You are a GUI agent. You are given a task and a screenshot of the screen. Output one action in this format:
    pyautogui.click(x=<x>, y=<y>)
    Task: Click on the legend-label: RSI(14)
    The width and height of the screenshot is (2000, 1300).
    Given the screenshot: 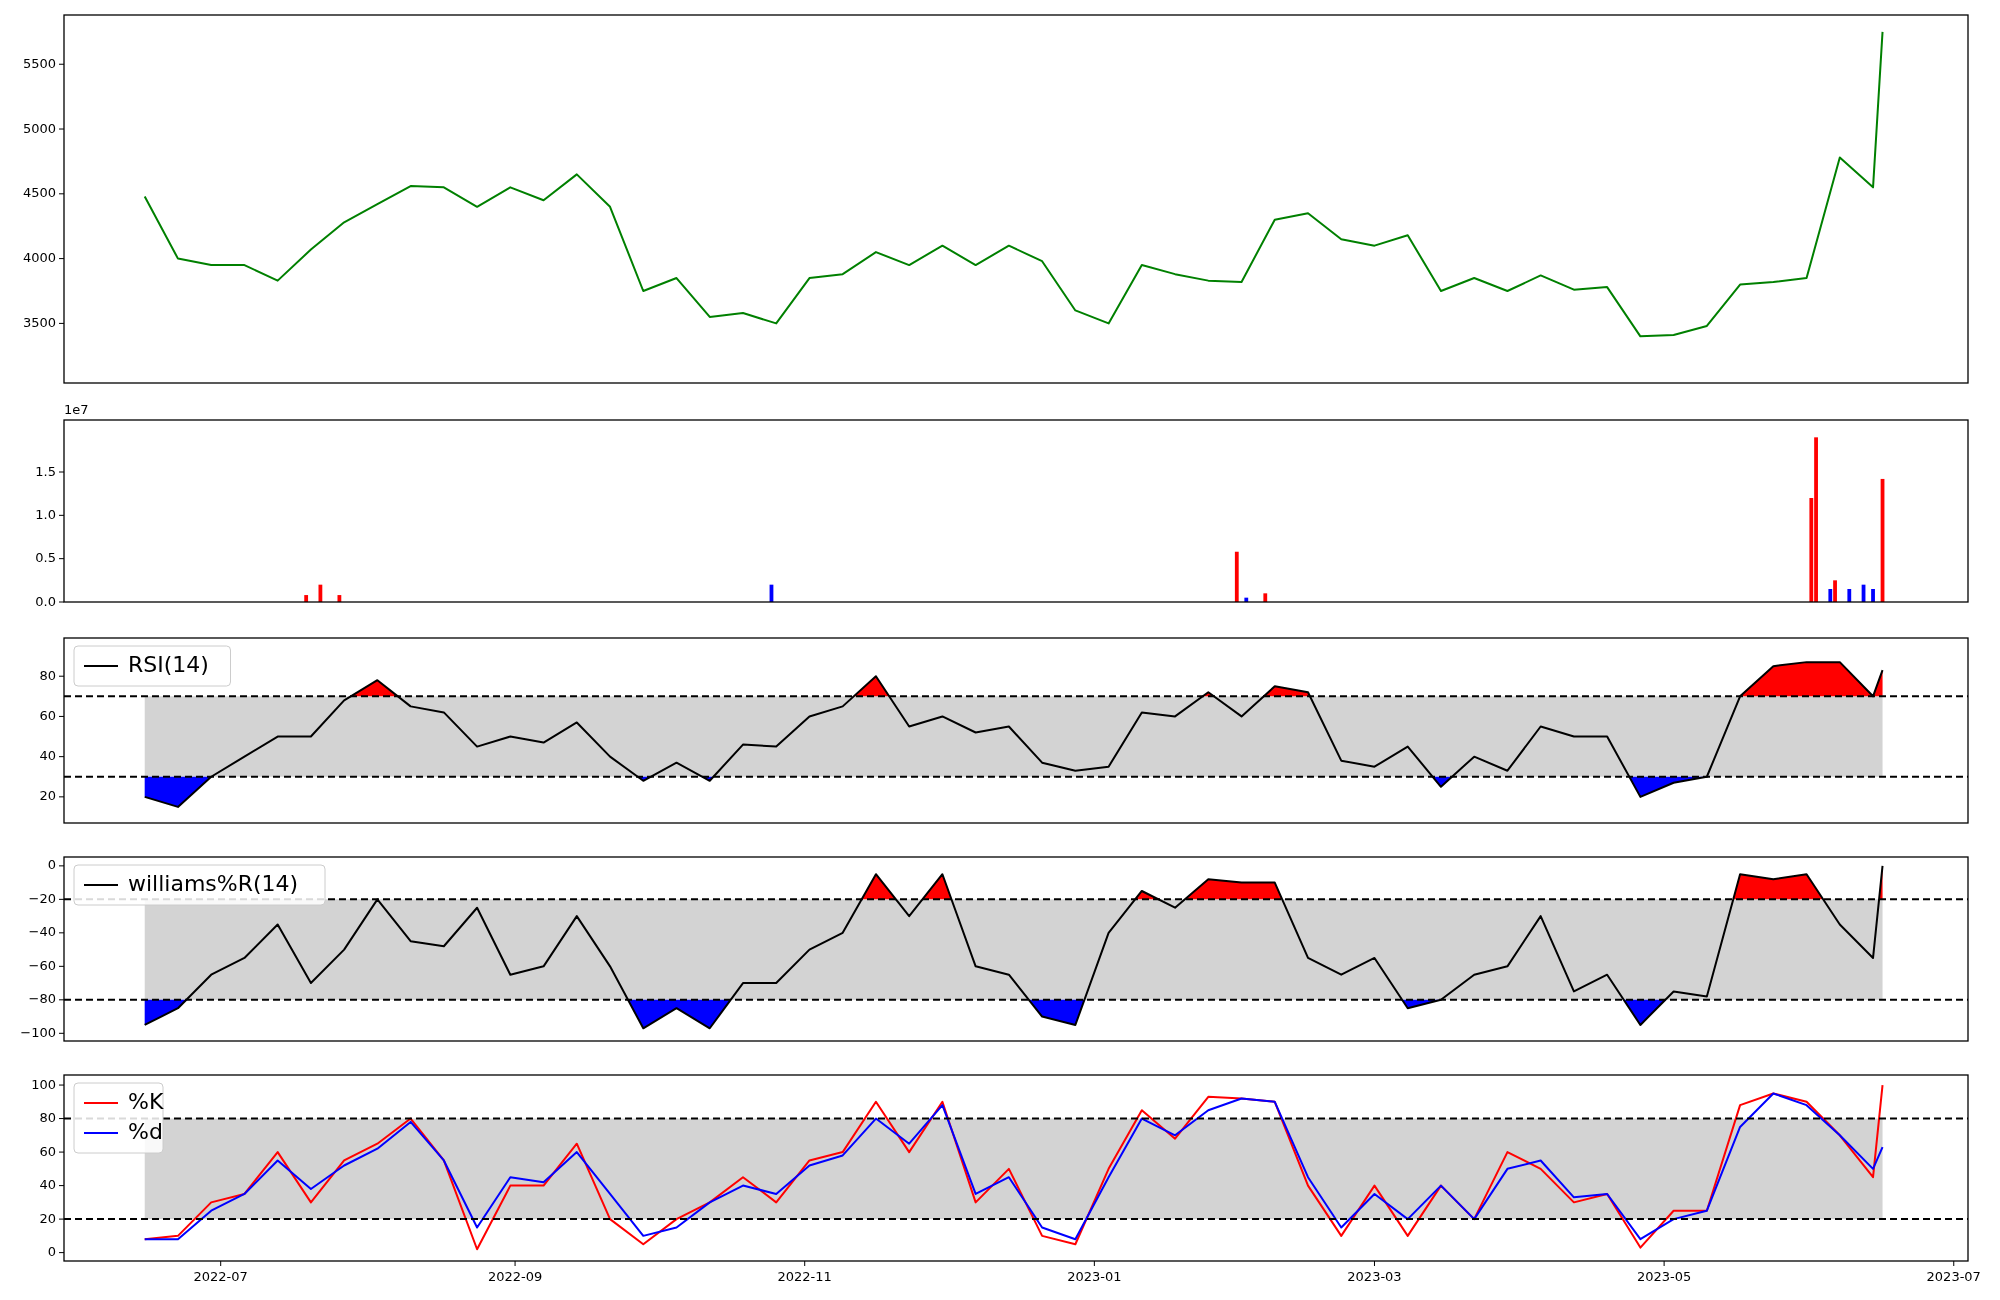 What is the action you would take?
    pyautogui.click(x=168, y=664)
    